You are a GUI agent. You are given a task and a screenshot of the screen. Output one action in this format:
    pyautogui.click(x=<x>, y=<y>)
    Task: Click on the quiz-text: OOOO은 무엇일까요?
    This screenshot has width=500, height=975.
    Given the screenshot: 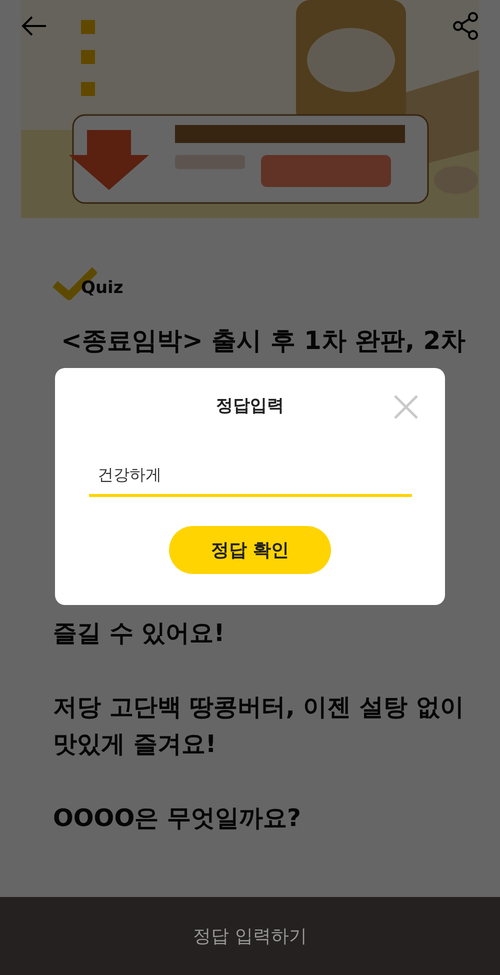 What is the action you would take?
    pyautogui.click(x=177, y=818)
    